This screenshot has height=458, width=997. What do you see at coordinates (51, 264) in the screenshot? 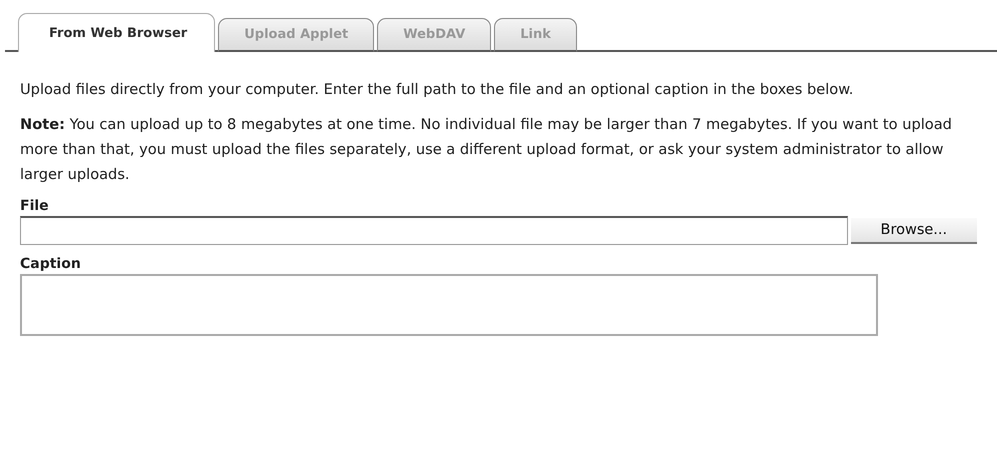
I see `field-label: Caption` at bounding box center [51, 264].